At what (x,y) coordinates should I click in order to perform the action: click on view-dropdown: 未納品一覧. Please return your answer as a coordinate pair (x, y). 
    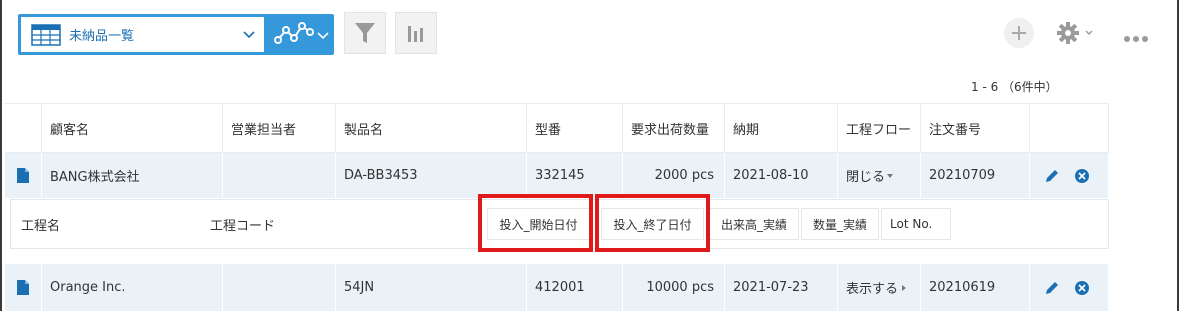
    Looking at the image, I should click on (142, 34).